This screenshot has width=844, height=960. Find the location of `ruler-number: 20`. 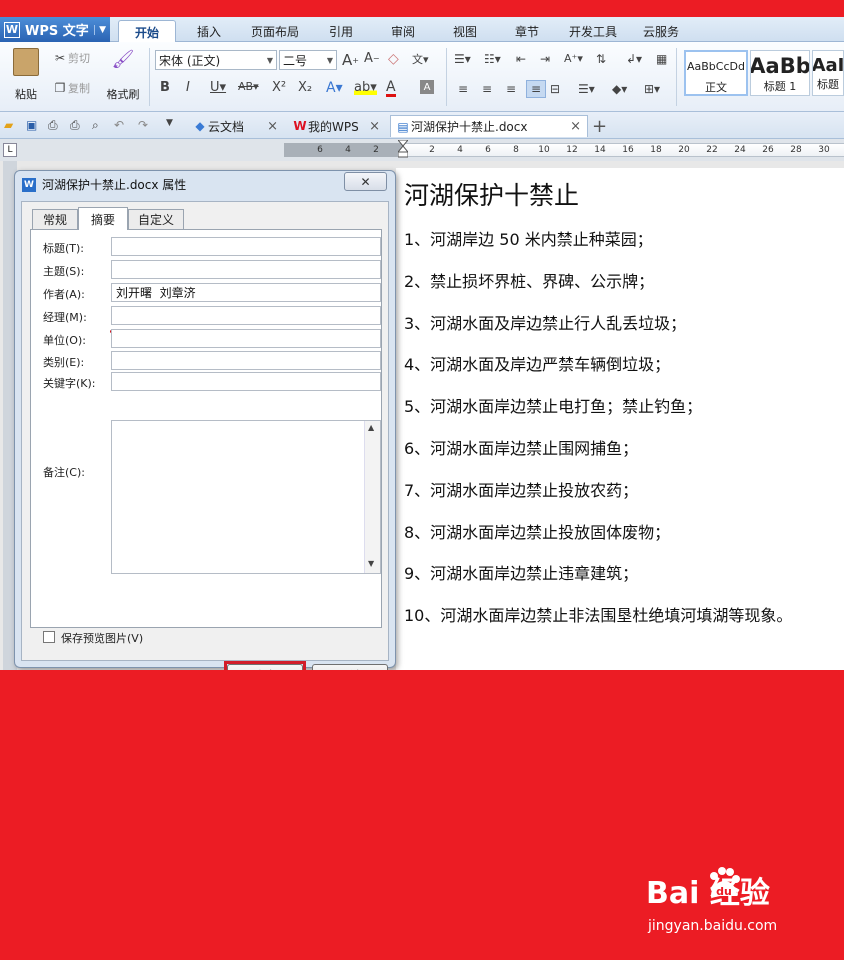

ruler-number: 20 is located at coordinates (684, 150).